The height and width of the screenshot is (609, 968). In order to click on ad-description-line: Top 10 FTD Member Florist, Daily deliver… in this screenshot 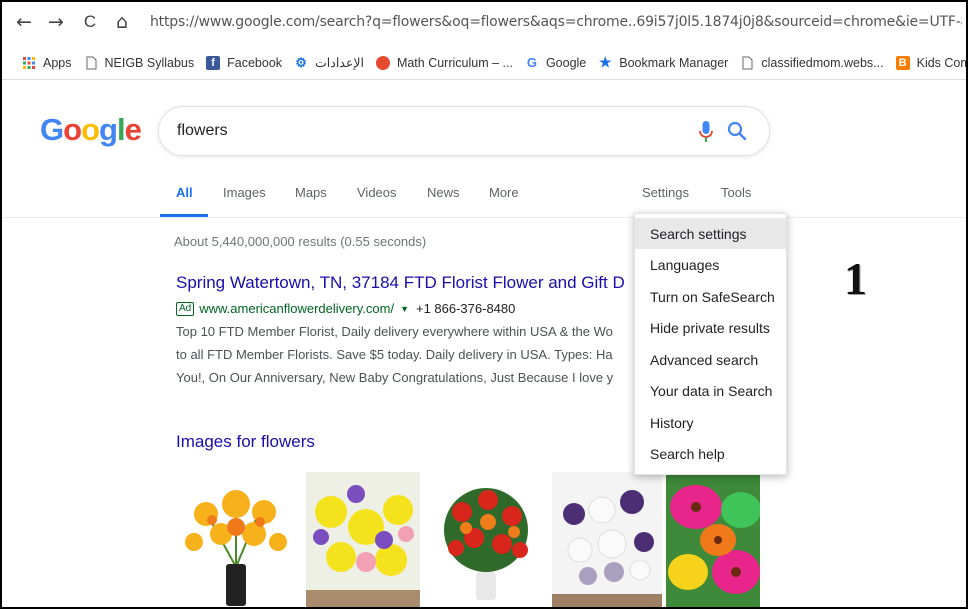, I will do `click(394, 331)`.